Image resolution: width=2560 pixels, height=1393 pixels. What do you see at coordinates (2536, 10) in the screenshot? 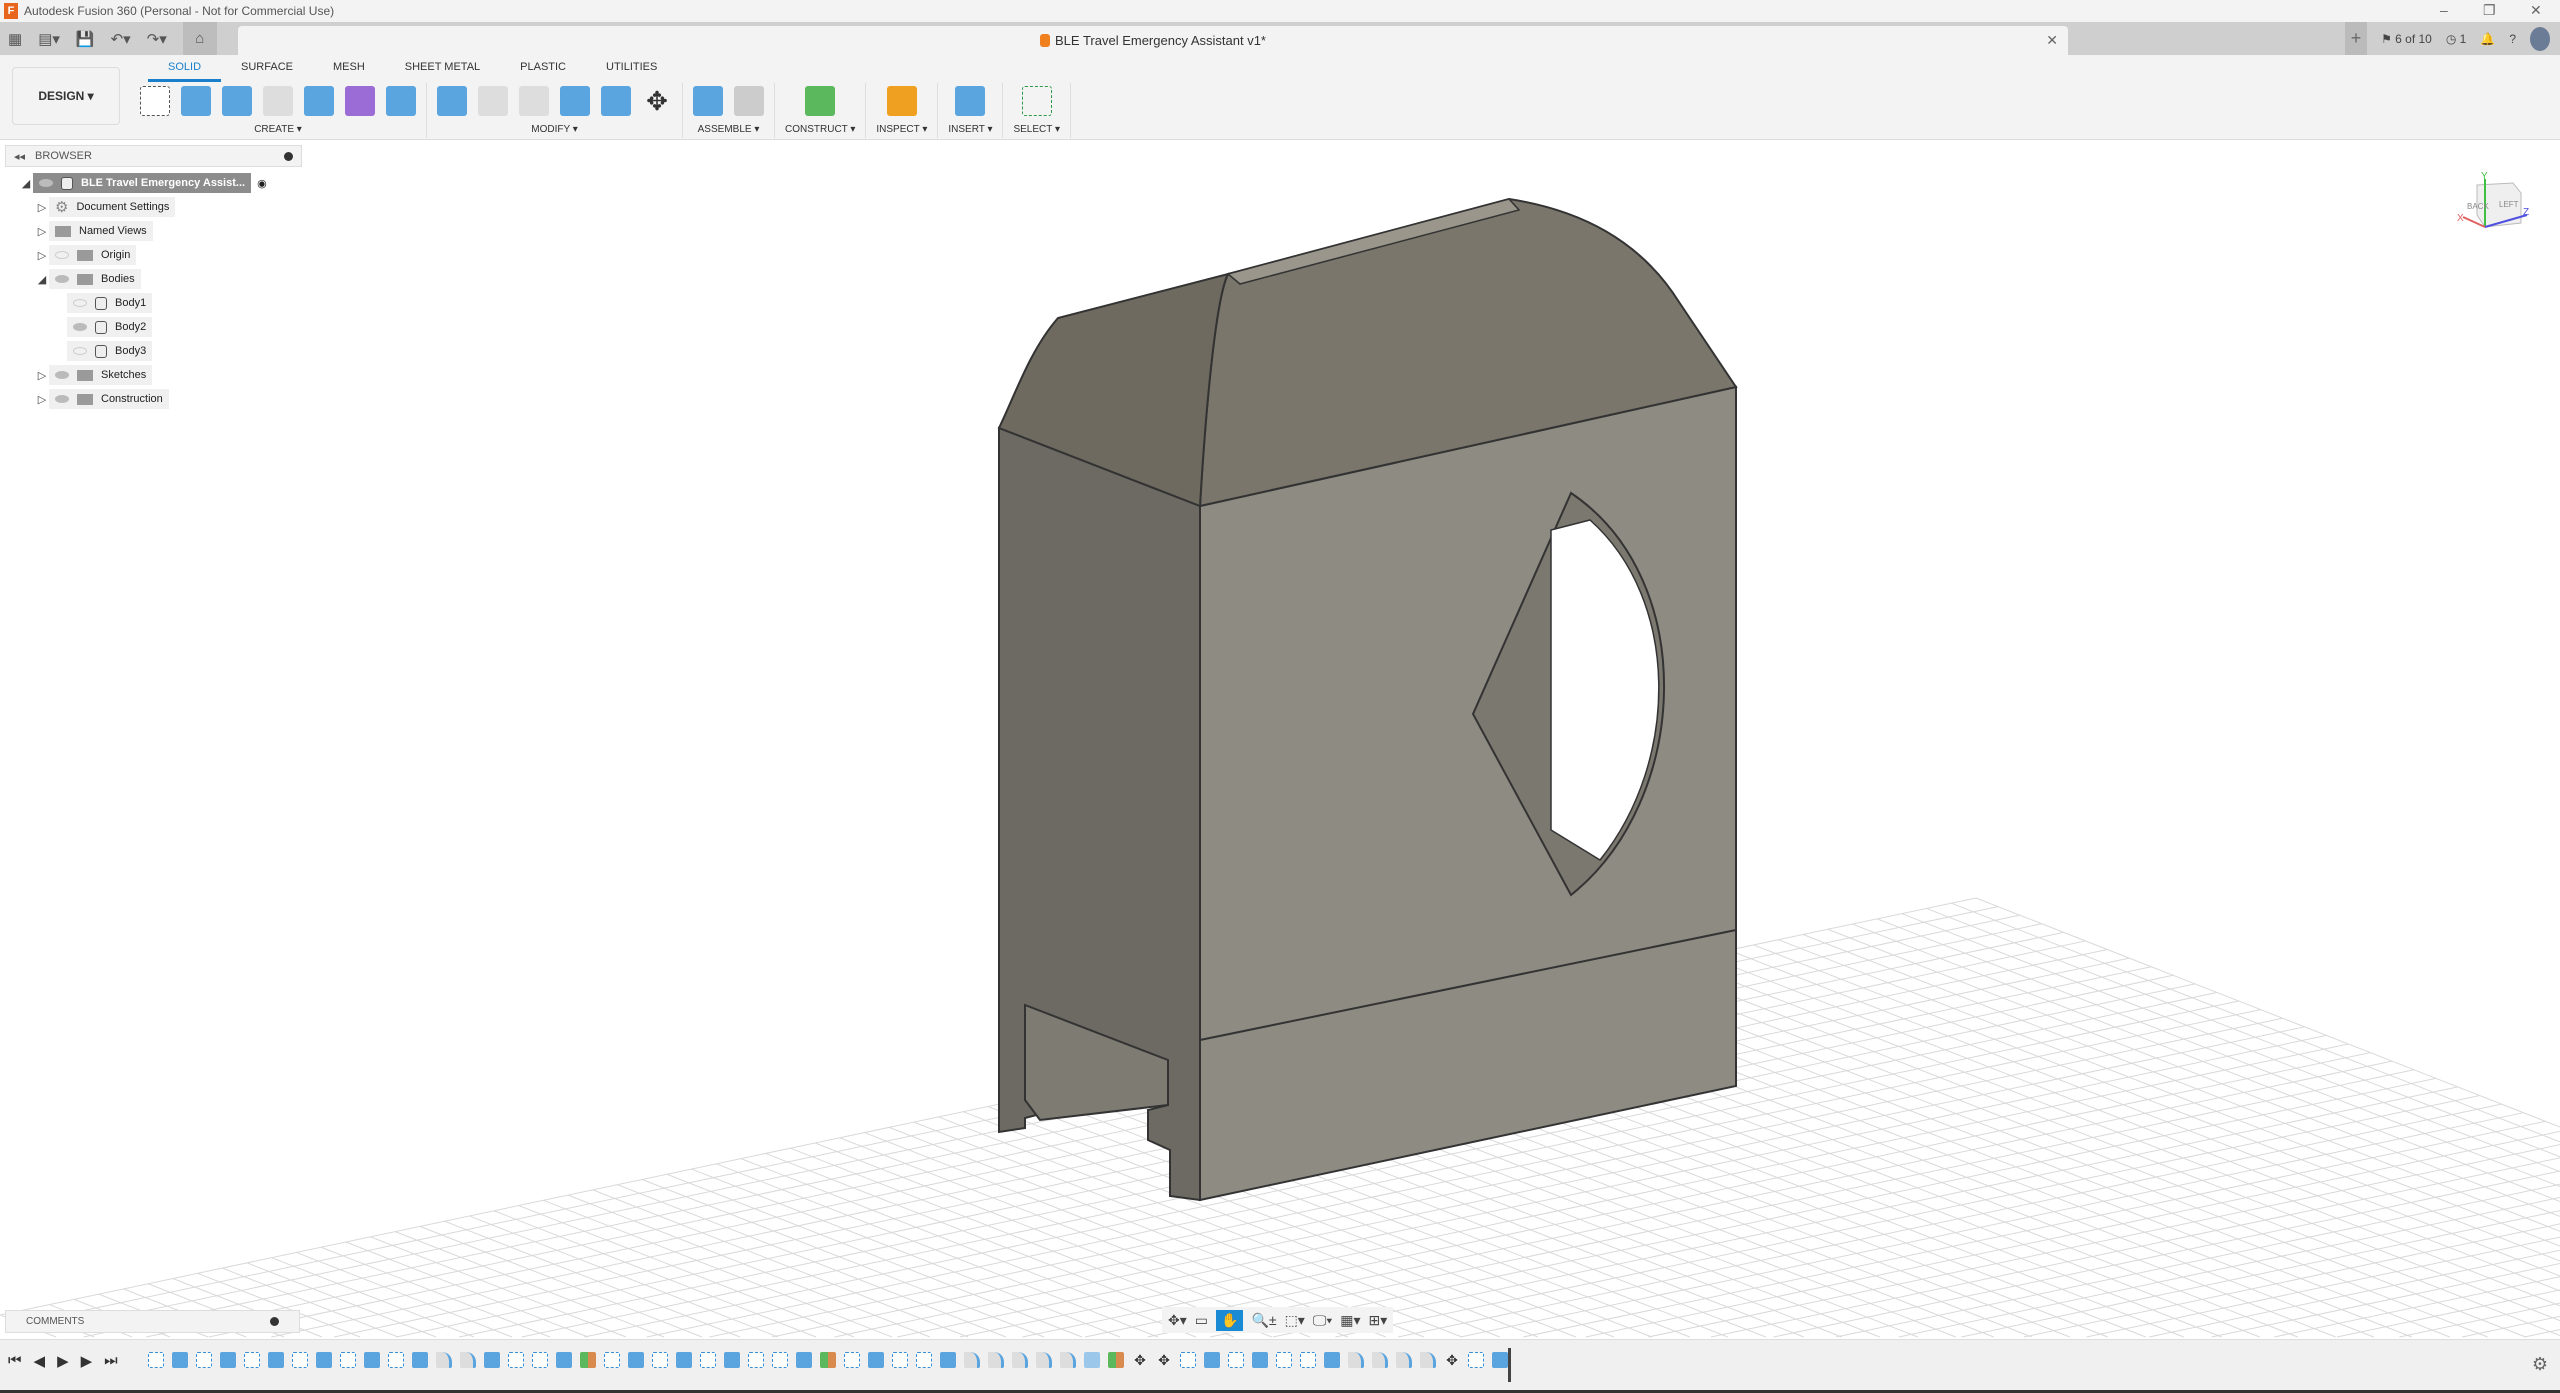
I see `close-window-button: ✕` at bounding box center [2536, 10].